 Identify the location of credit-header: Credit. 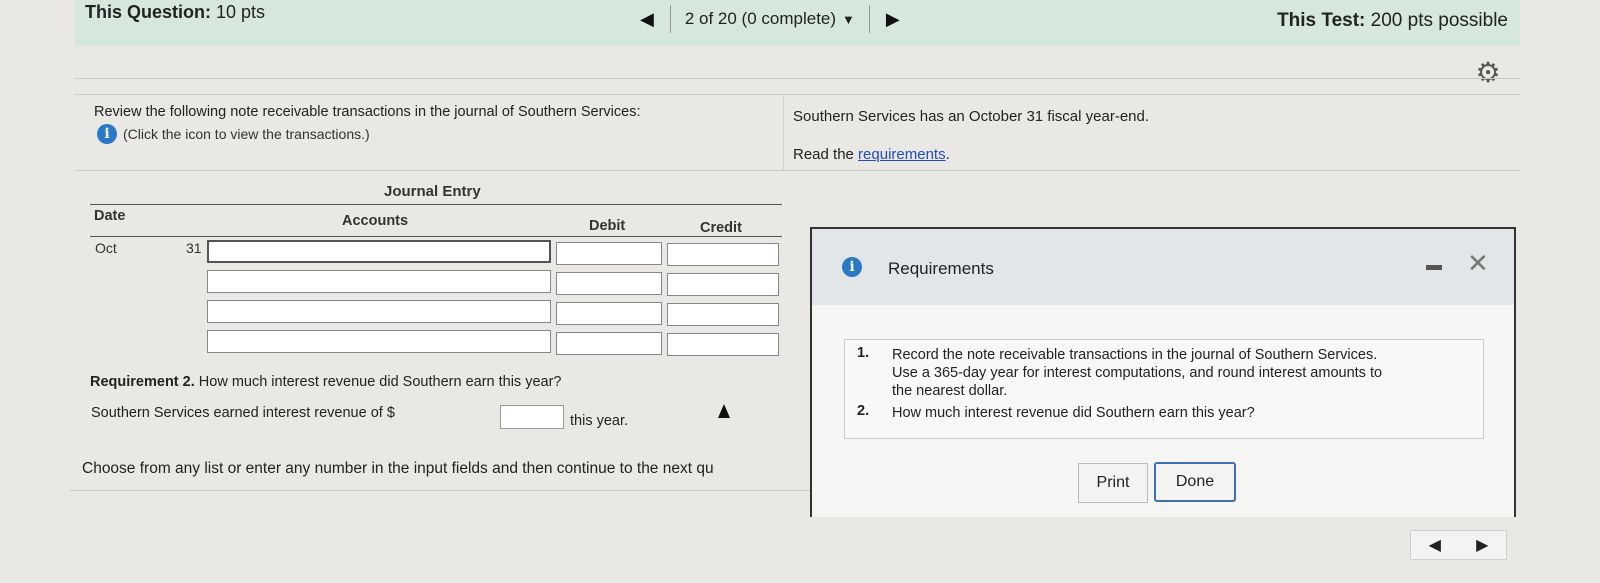
(721, 228).